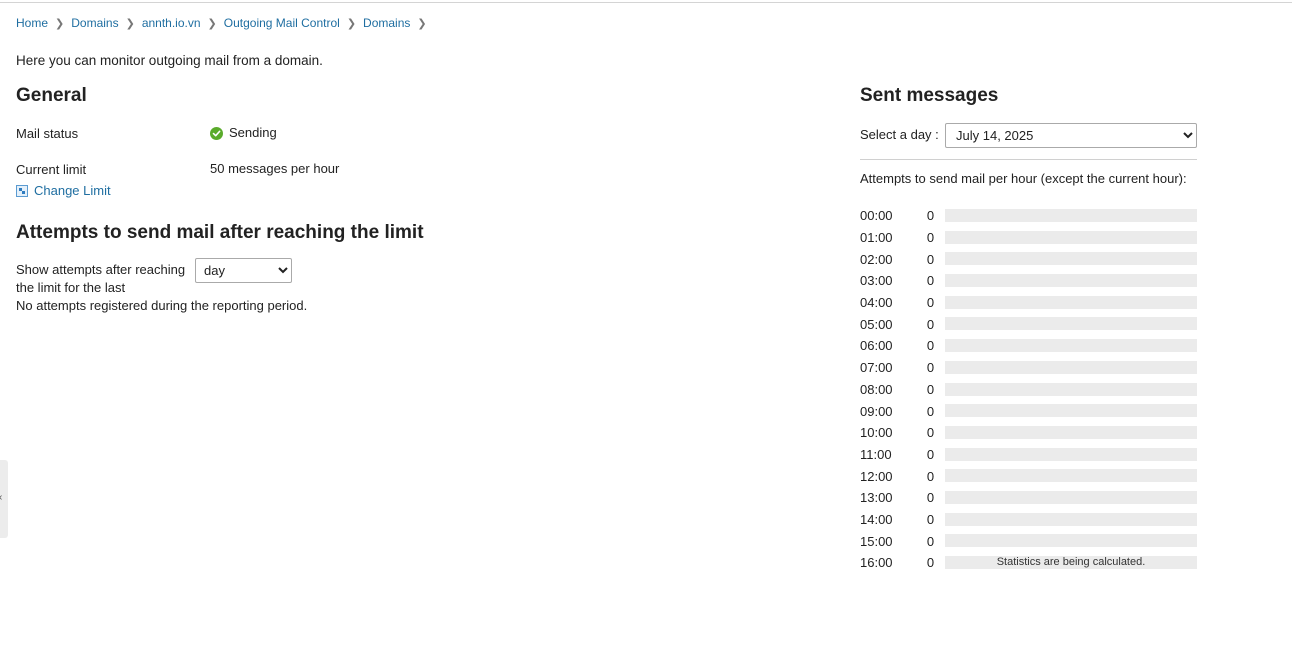  What do you see at coordinates (1071, 135) in the screenshot?
I see `day-select: July 14, 2025` at bounding box center [1071, 135].